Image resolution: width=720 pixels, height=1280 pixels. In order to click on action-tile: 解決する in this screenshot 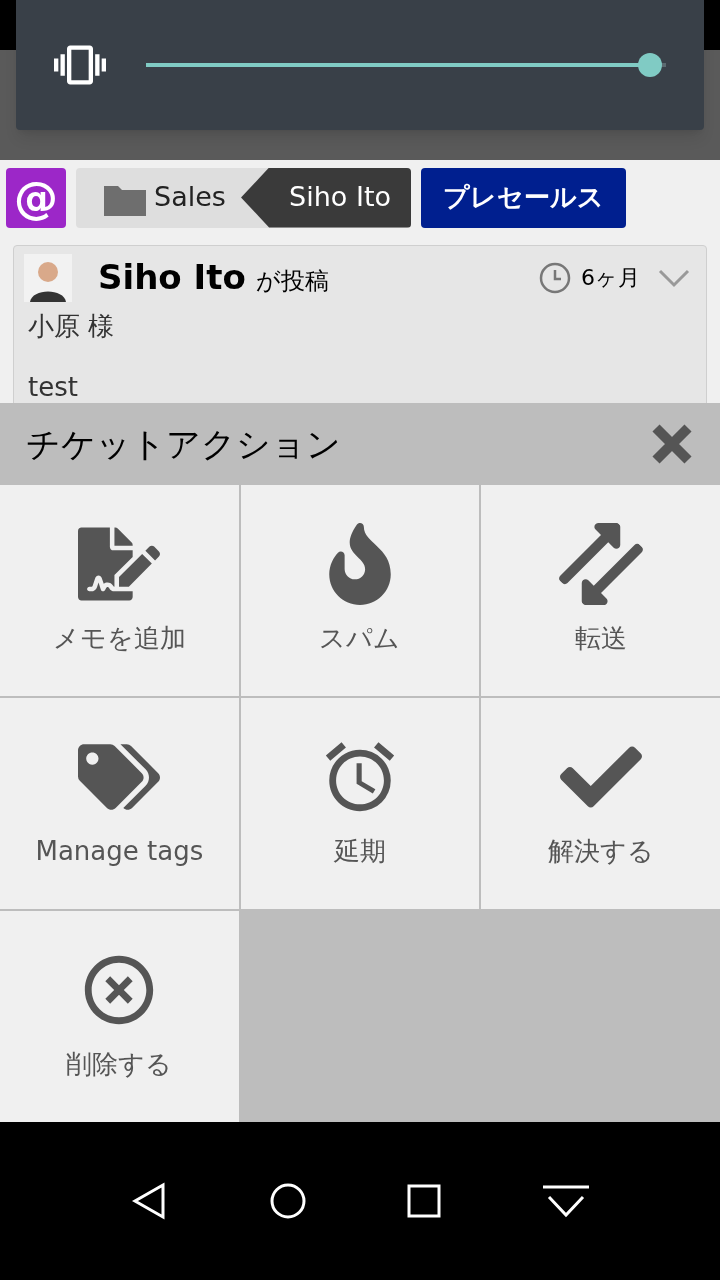, I will do `click(600, 803)`.